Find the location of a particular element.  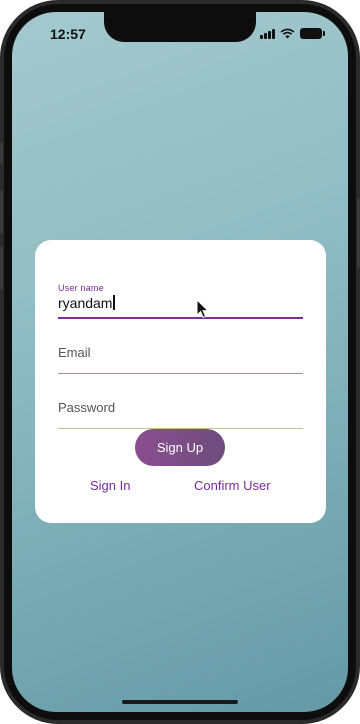

home-indicator is located at coordinates (180, 702).